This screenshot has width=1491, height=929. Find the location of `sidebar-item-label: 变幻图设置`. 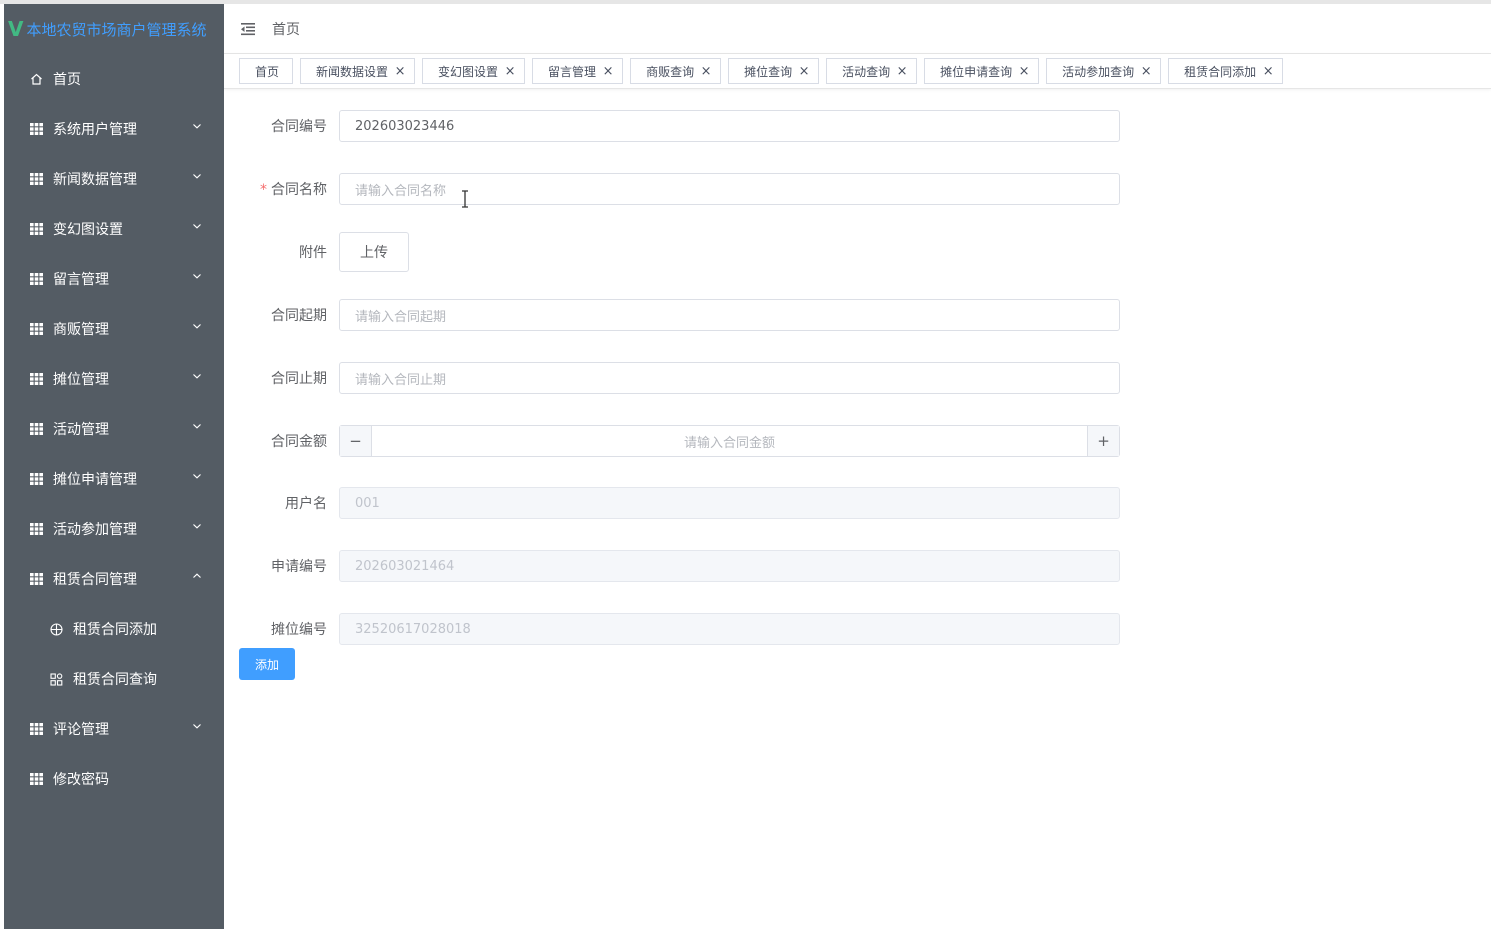

sidebar-item-label: 变幻图设置 is located at coordinates (88, 230).